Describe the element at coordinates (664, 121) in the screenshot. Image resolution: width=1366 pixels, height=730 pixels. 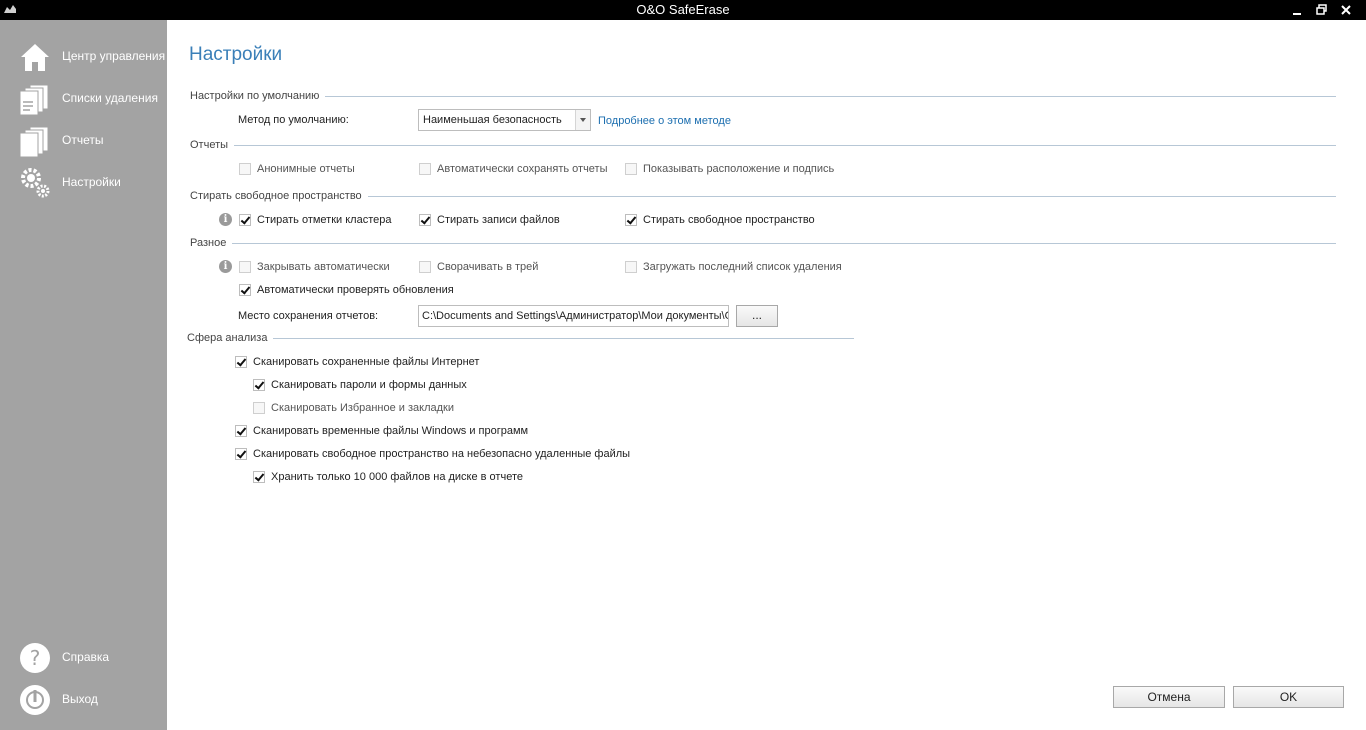
I see `method-info-link: Подробнее о этом методе` at that location.